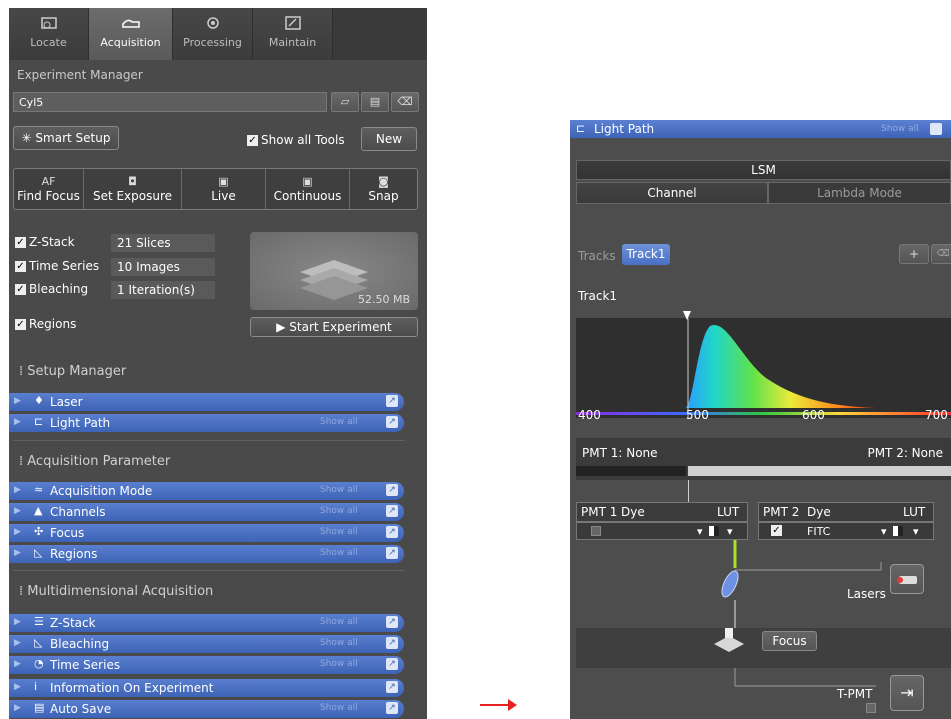  Describe the element at coordinates (819, 471) in the screenshot. I see `pmt2-range` at that location.